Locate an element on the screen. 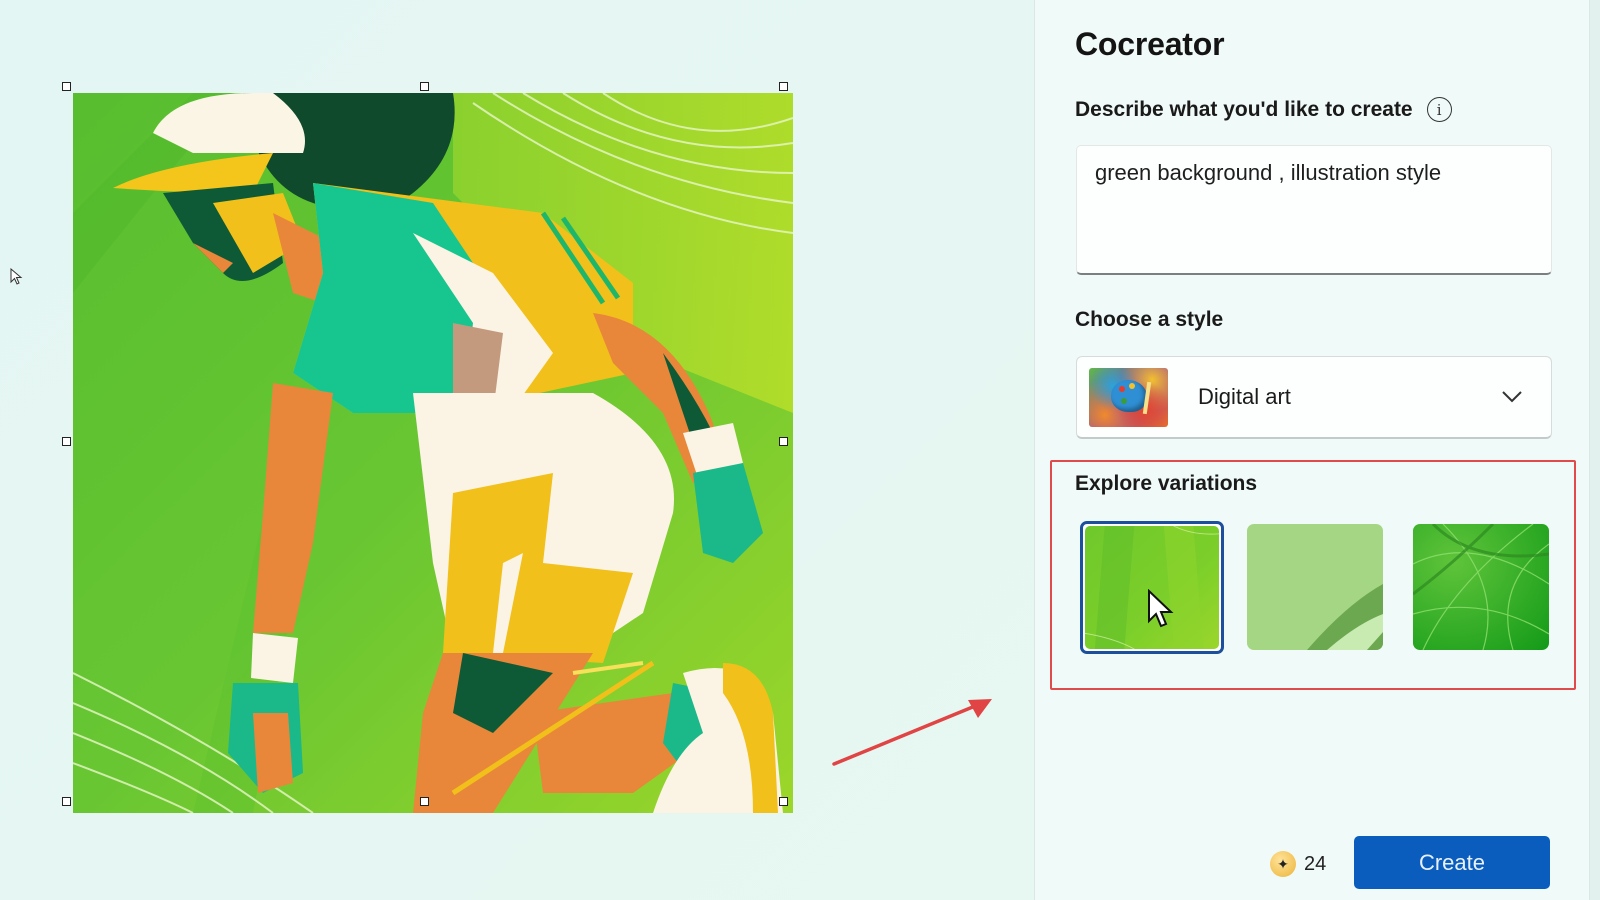 This screenshot has width=1600, height=900. credits-count: 24 is located at coordinates (1315, 863).